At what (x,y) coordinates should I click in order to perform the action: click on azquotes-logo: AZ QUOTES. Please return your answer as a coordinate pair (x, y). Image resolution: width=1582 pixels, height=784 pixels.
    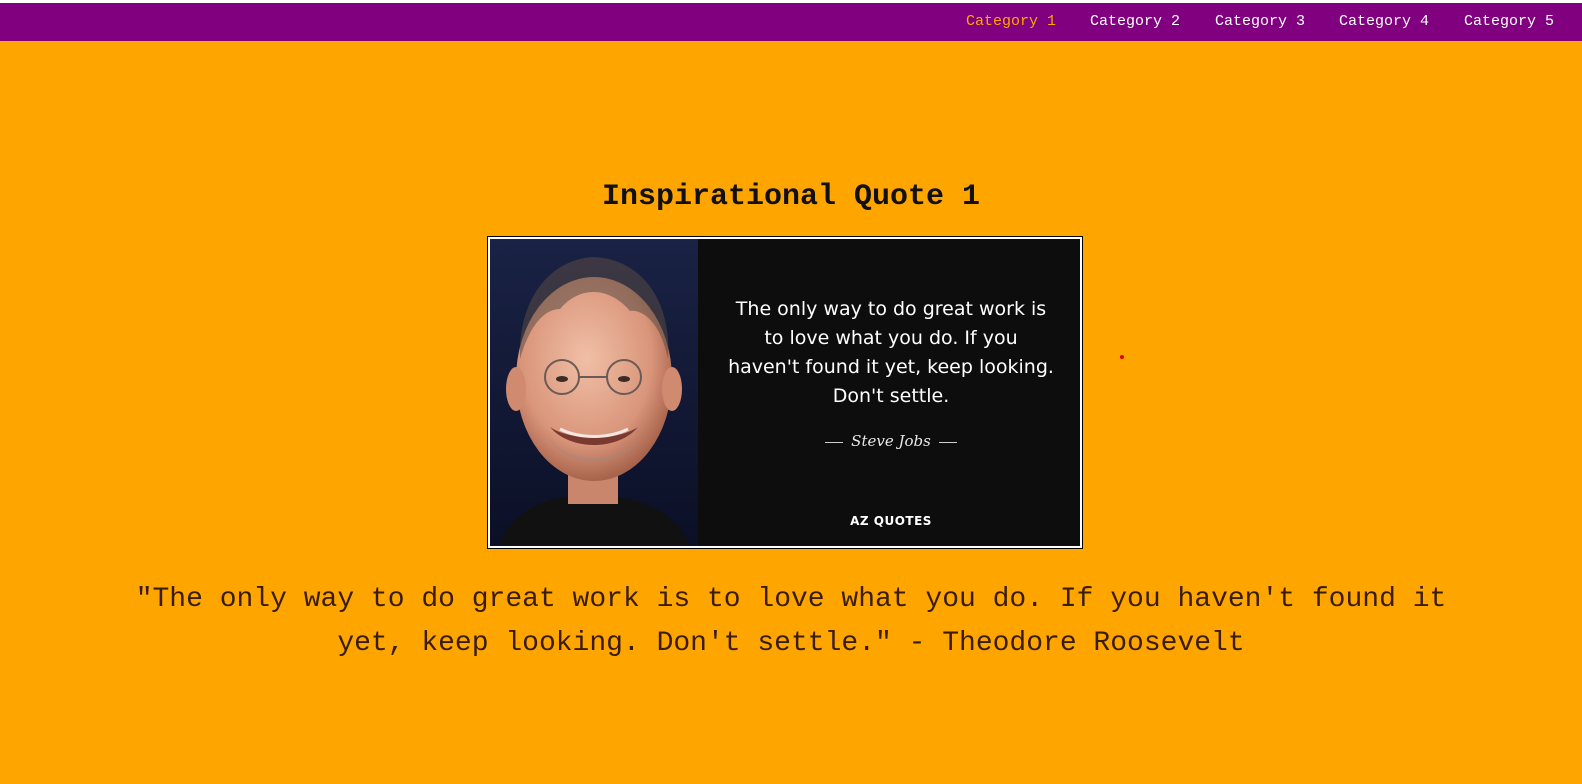
    Looking at the image, I should click on (891, 521).